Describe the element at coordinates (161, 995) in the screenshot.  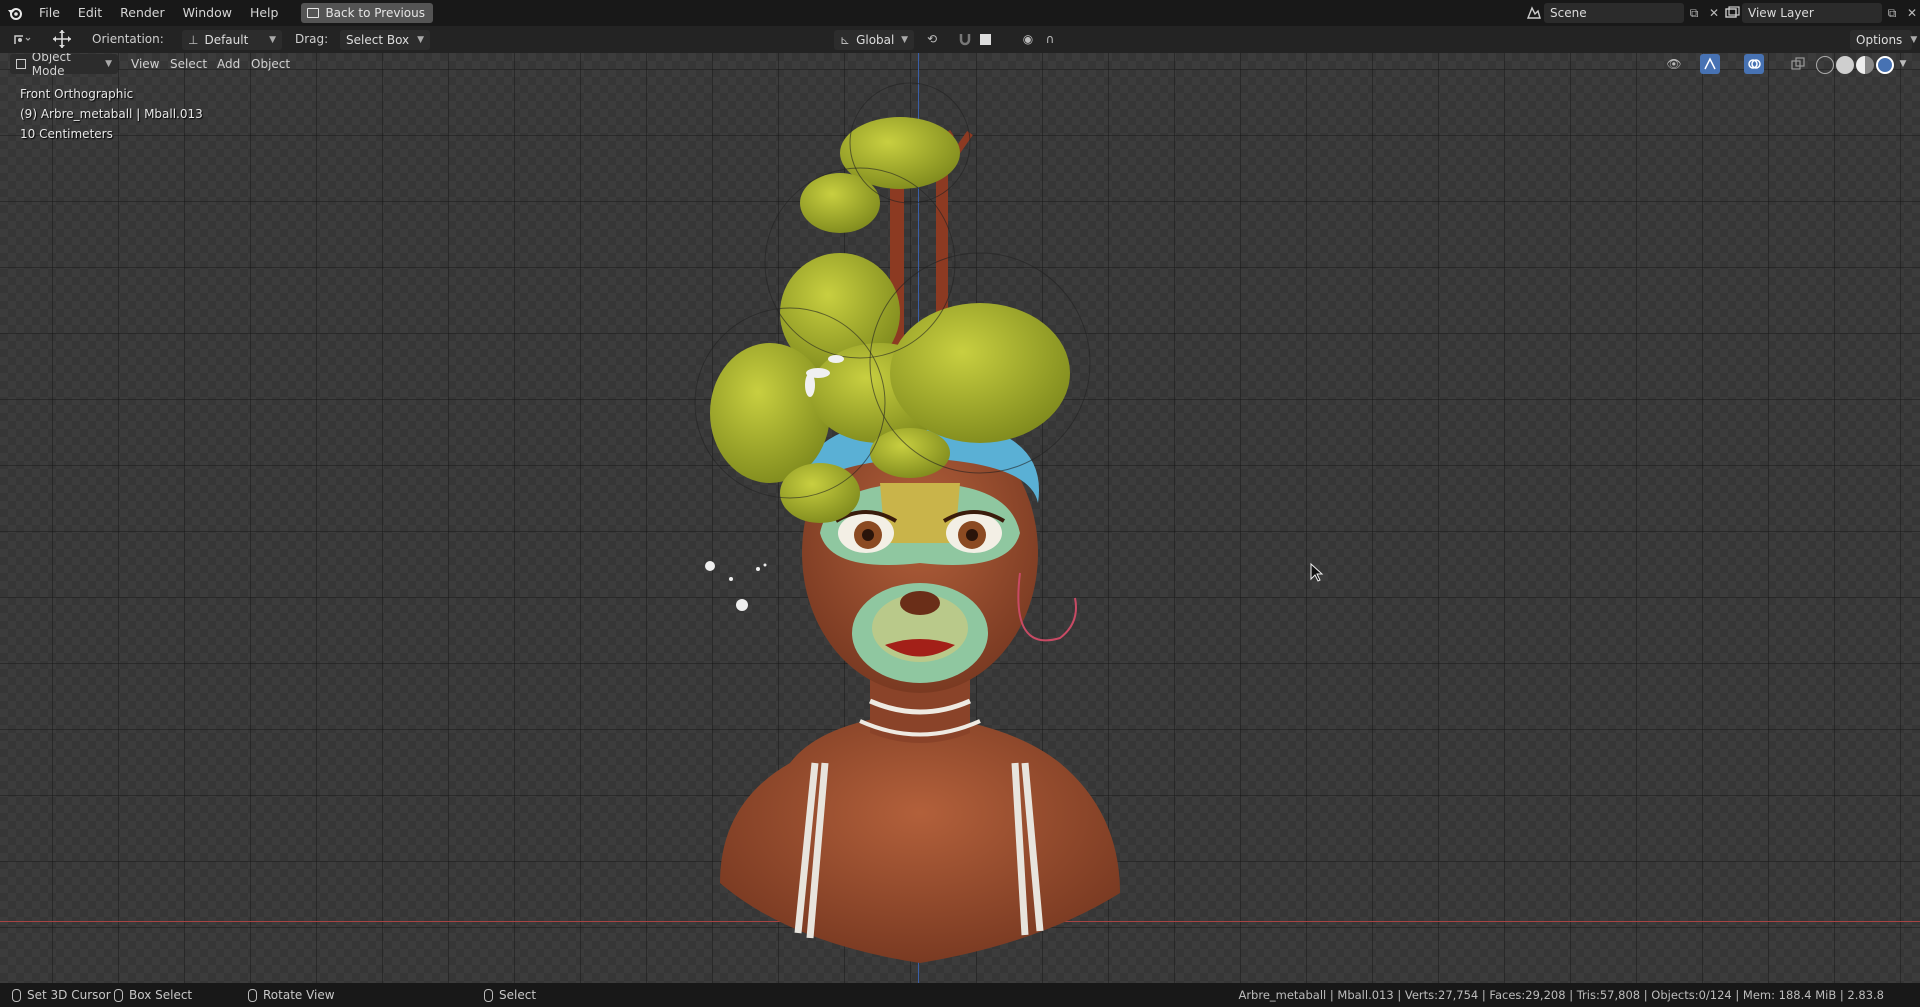
I see `status-drag-label: Box Select` at that location.